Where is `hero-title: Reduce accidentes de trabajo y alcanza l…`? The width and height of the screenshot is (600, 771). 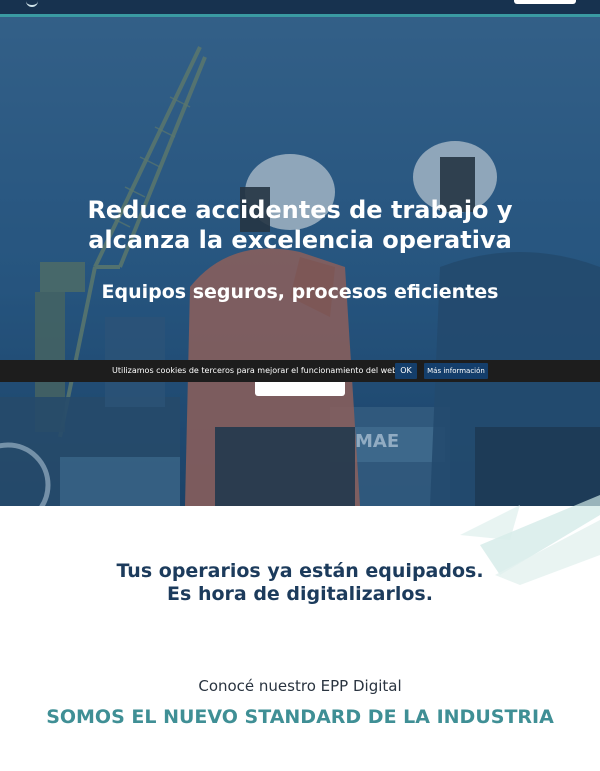
hero-title: Reduce accidentes de trabajo y alcanza l… is located at coordinates (300, 225).